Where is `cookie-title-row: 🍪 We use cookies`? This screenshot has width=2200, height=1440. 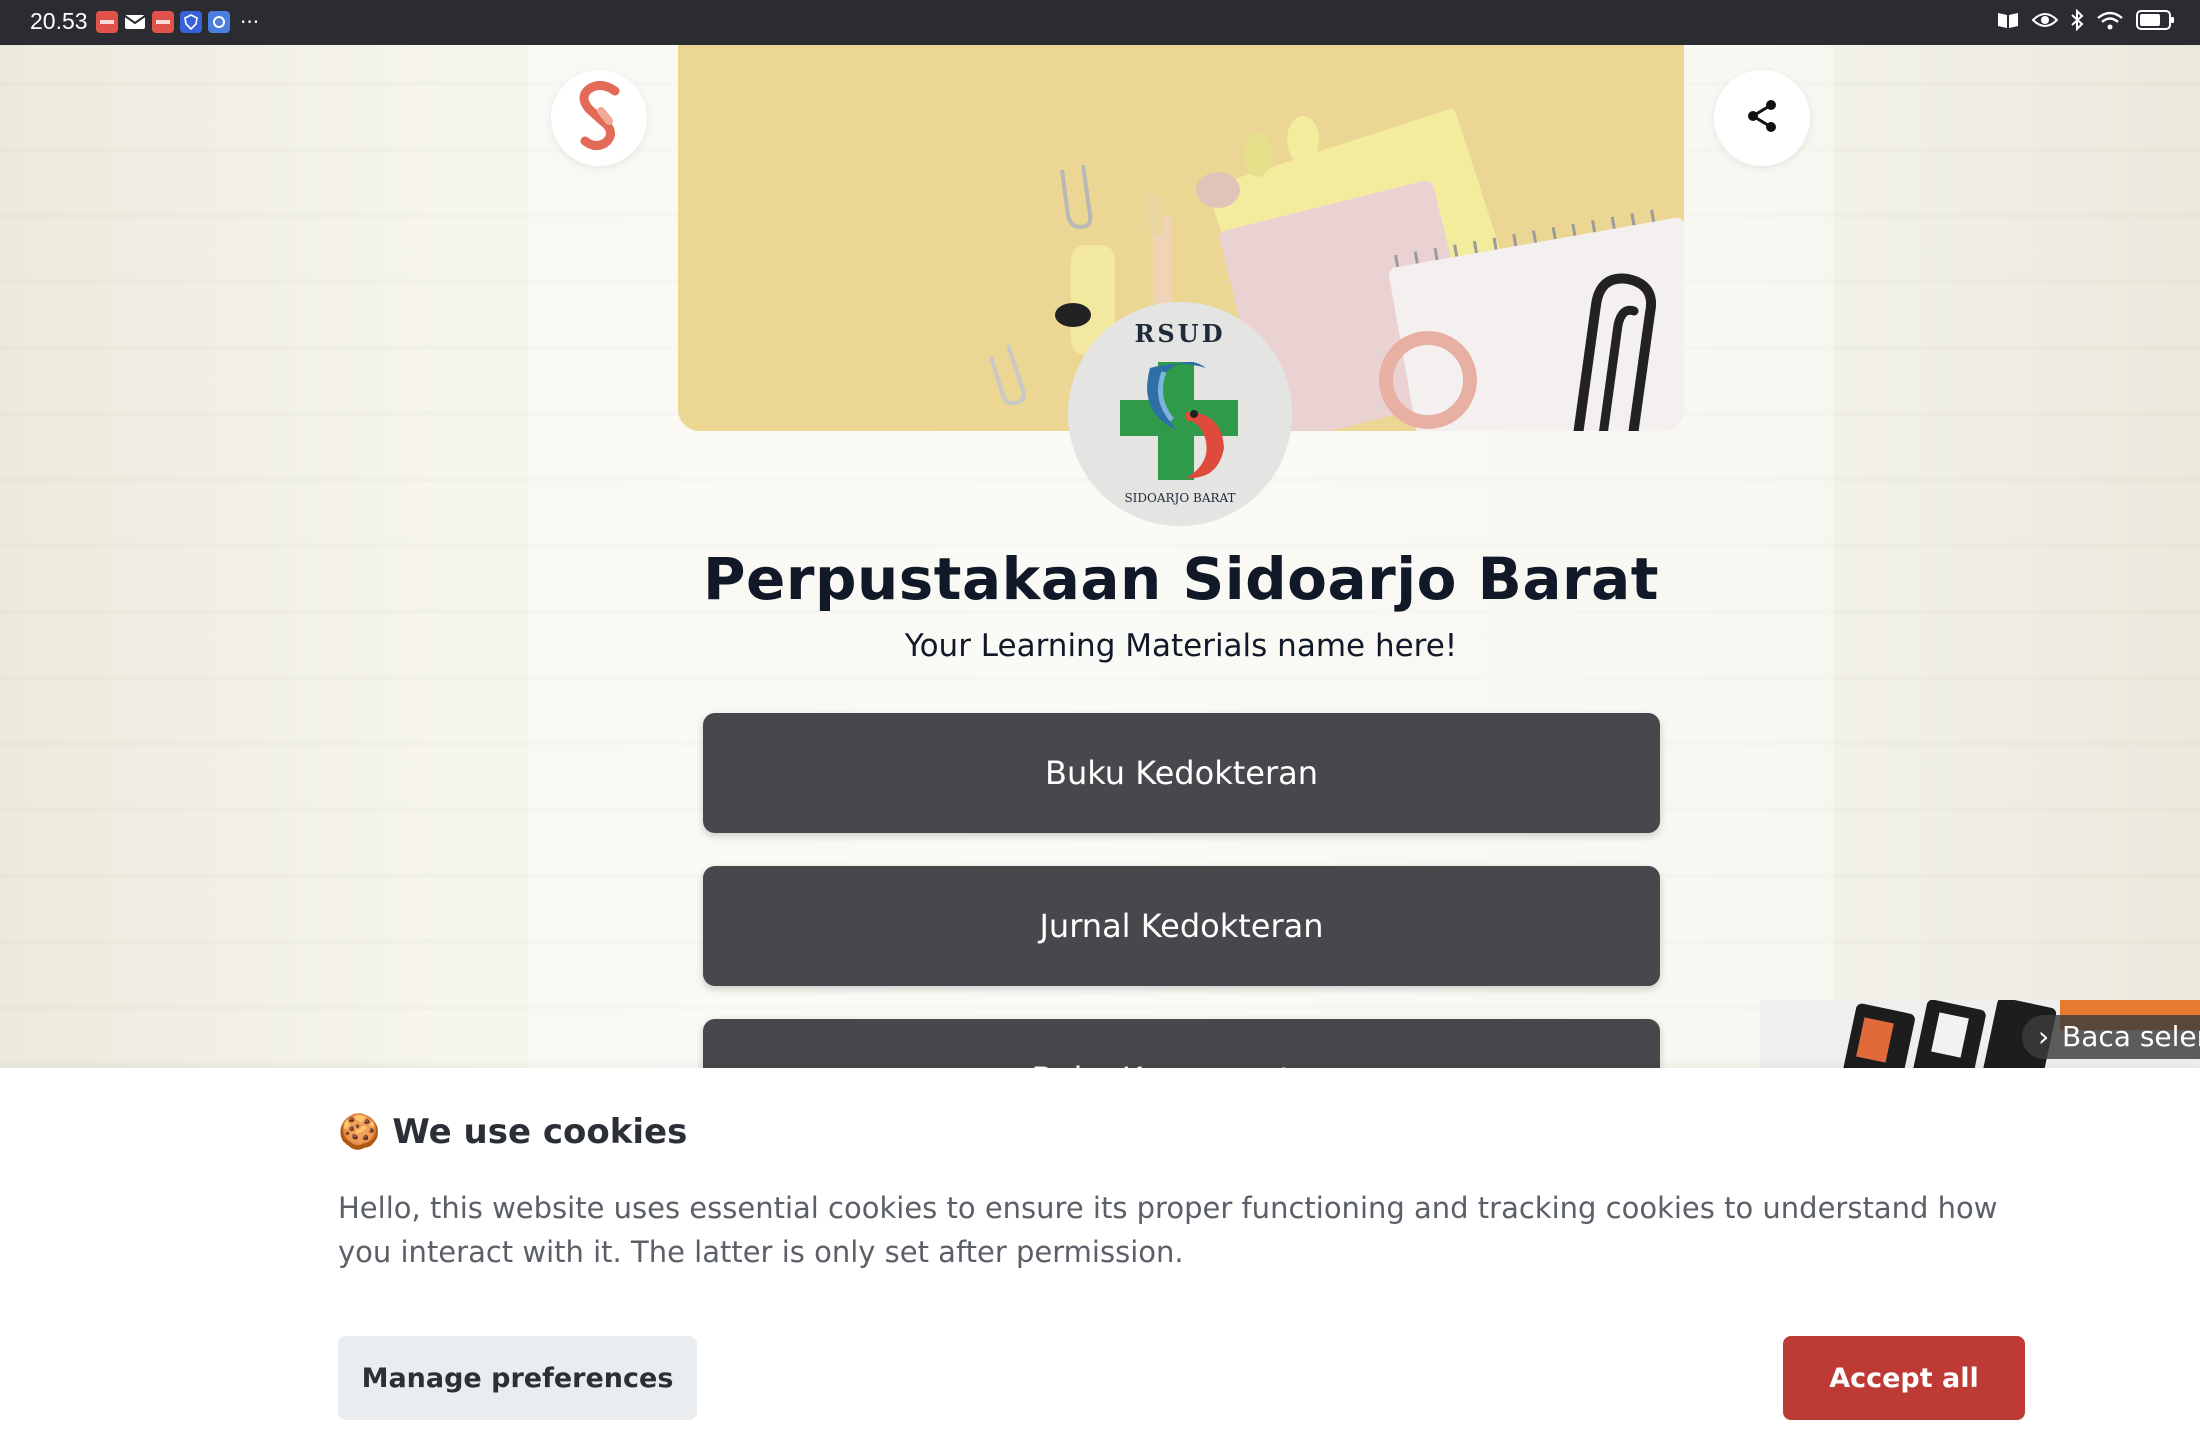 cookie-title-row: 🍪 We use cookies is located at coordinates (512, 1132).